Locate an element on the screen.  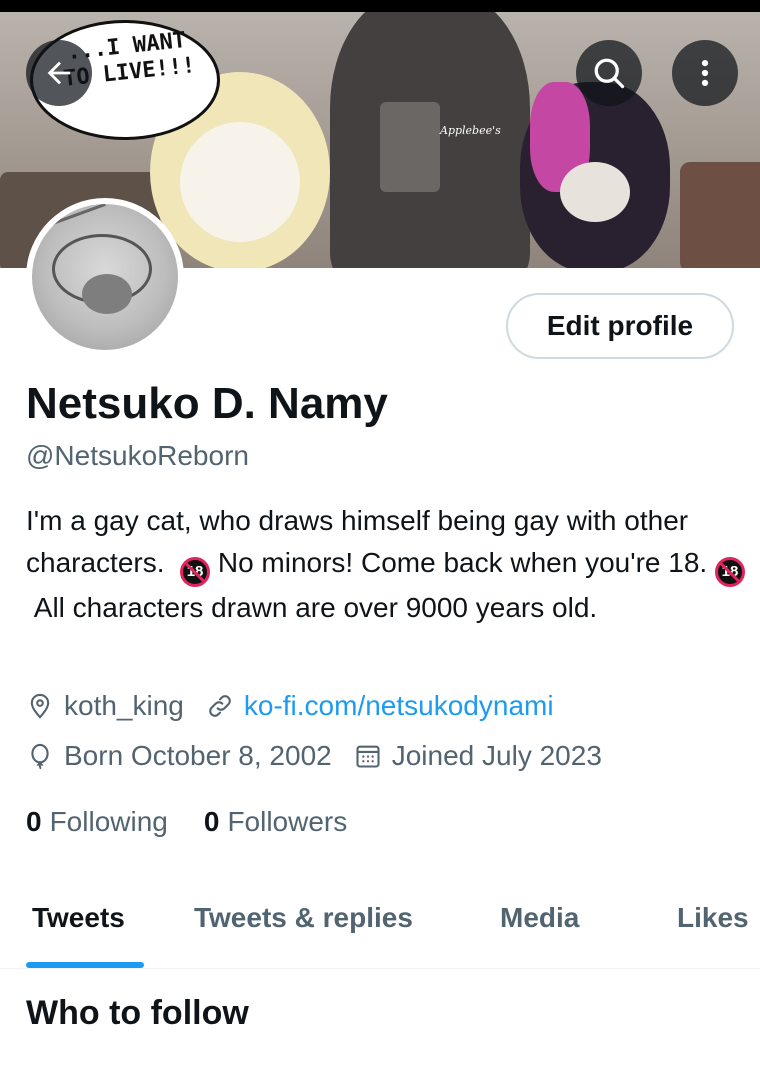
link-icon is located at coordinates (220, 706).